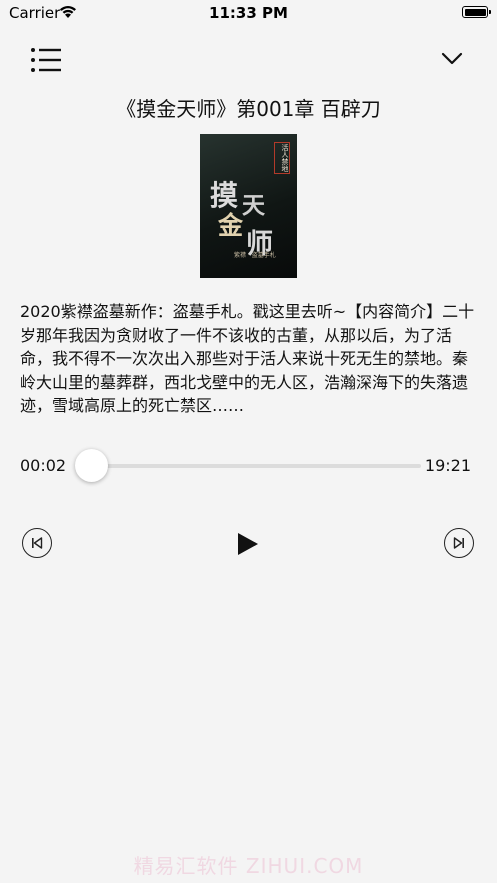 The image size is (497, 883). What do you see at coordinates (248, 109) in the screenshot?
I see `episode-title: 《摸金天师》第001章 百辟刀` at bounding box center [248, 109].